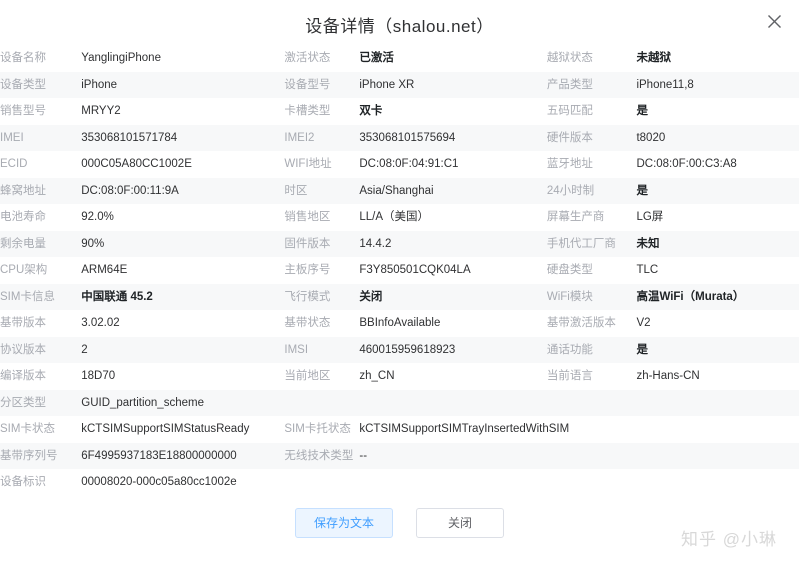  What do you see at coordinates (14, 164) in the screenshot?
I see `field-label: ECID` at bounding box center [14, 164].